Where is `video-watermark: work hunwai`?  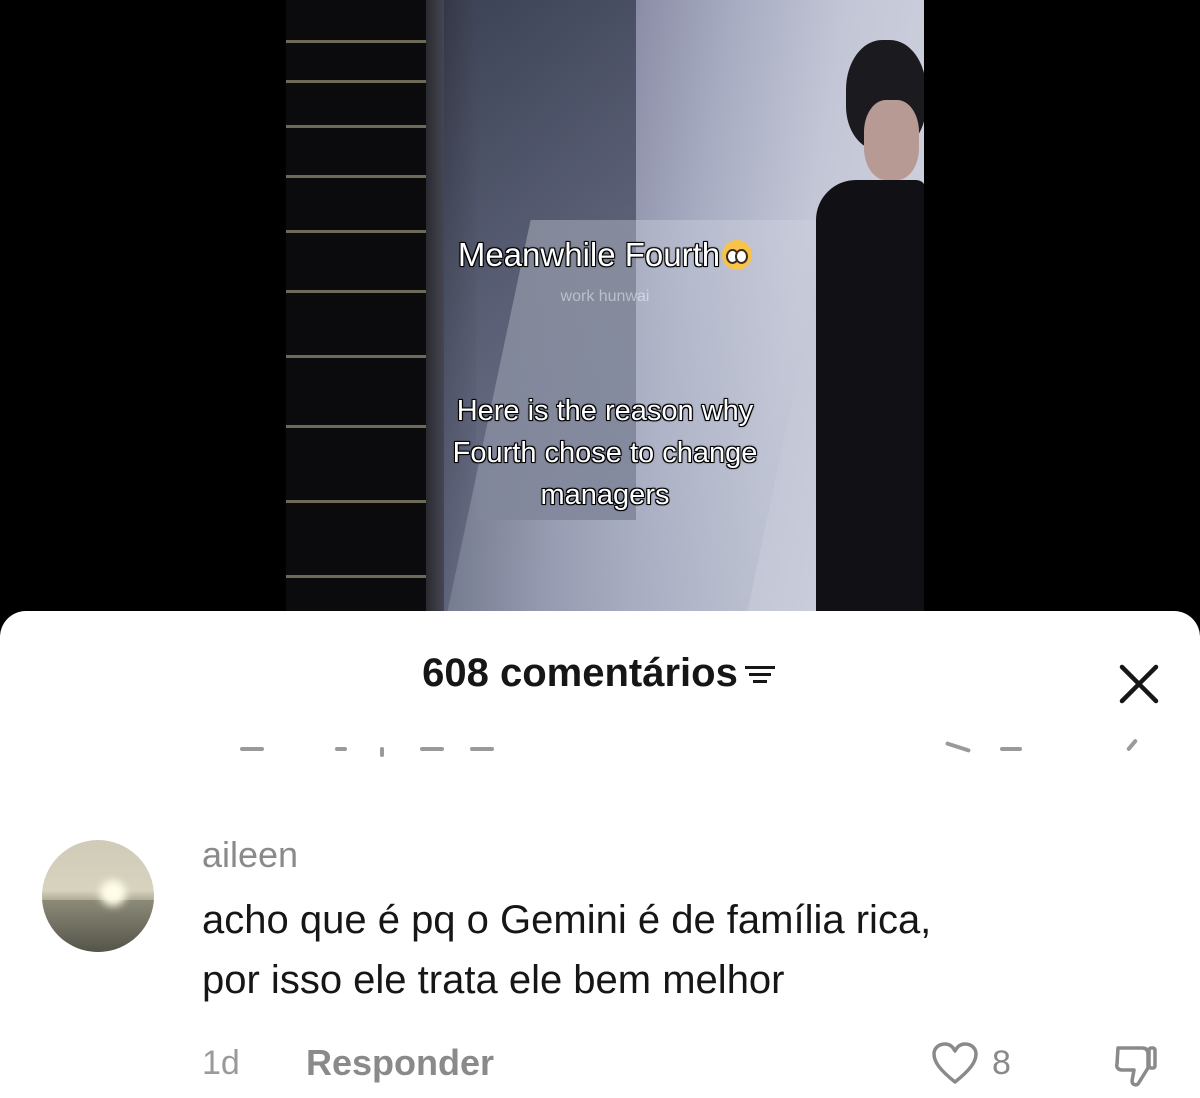
video-watermark: work hunwai is located at coordinates (605, 296).